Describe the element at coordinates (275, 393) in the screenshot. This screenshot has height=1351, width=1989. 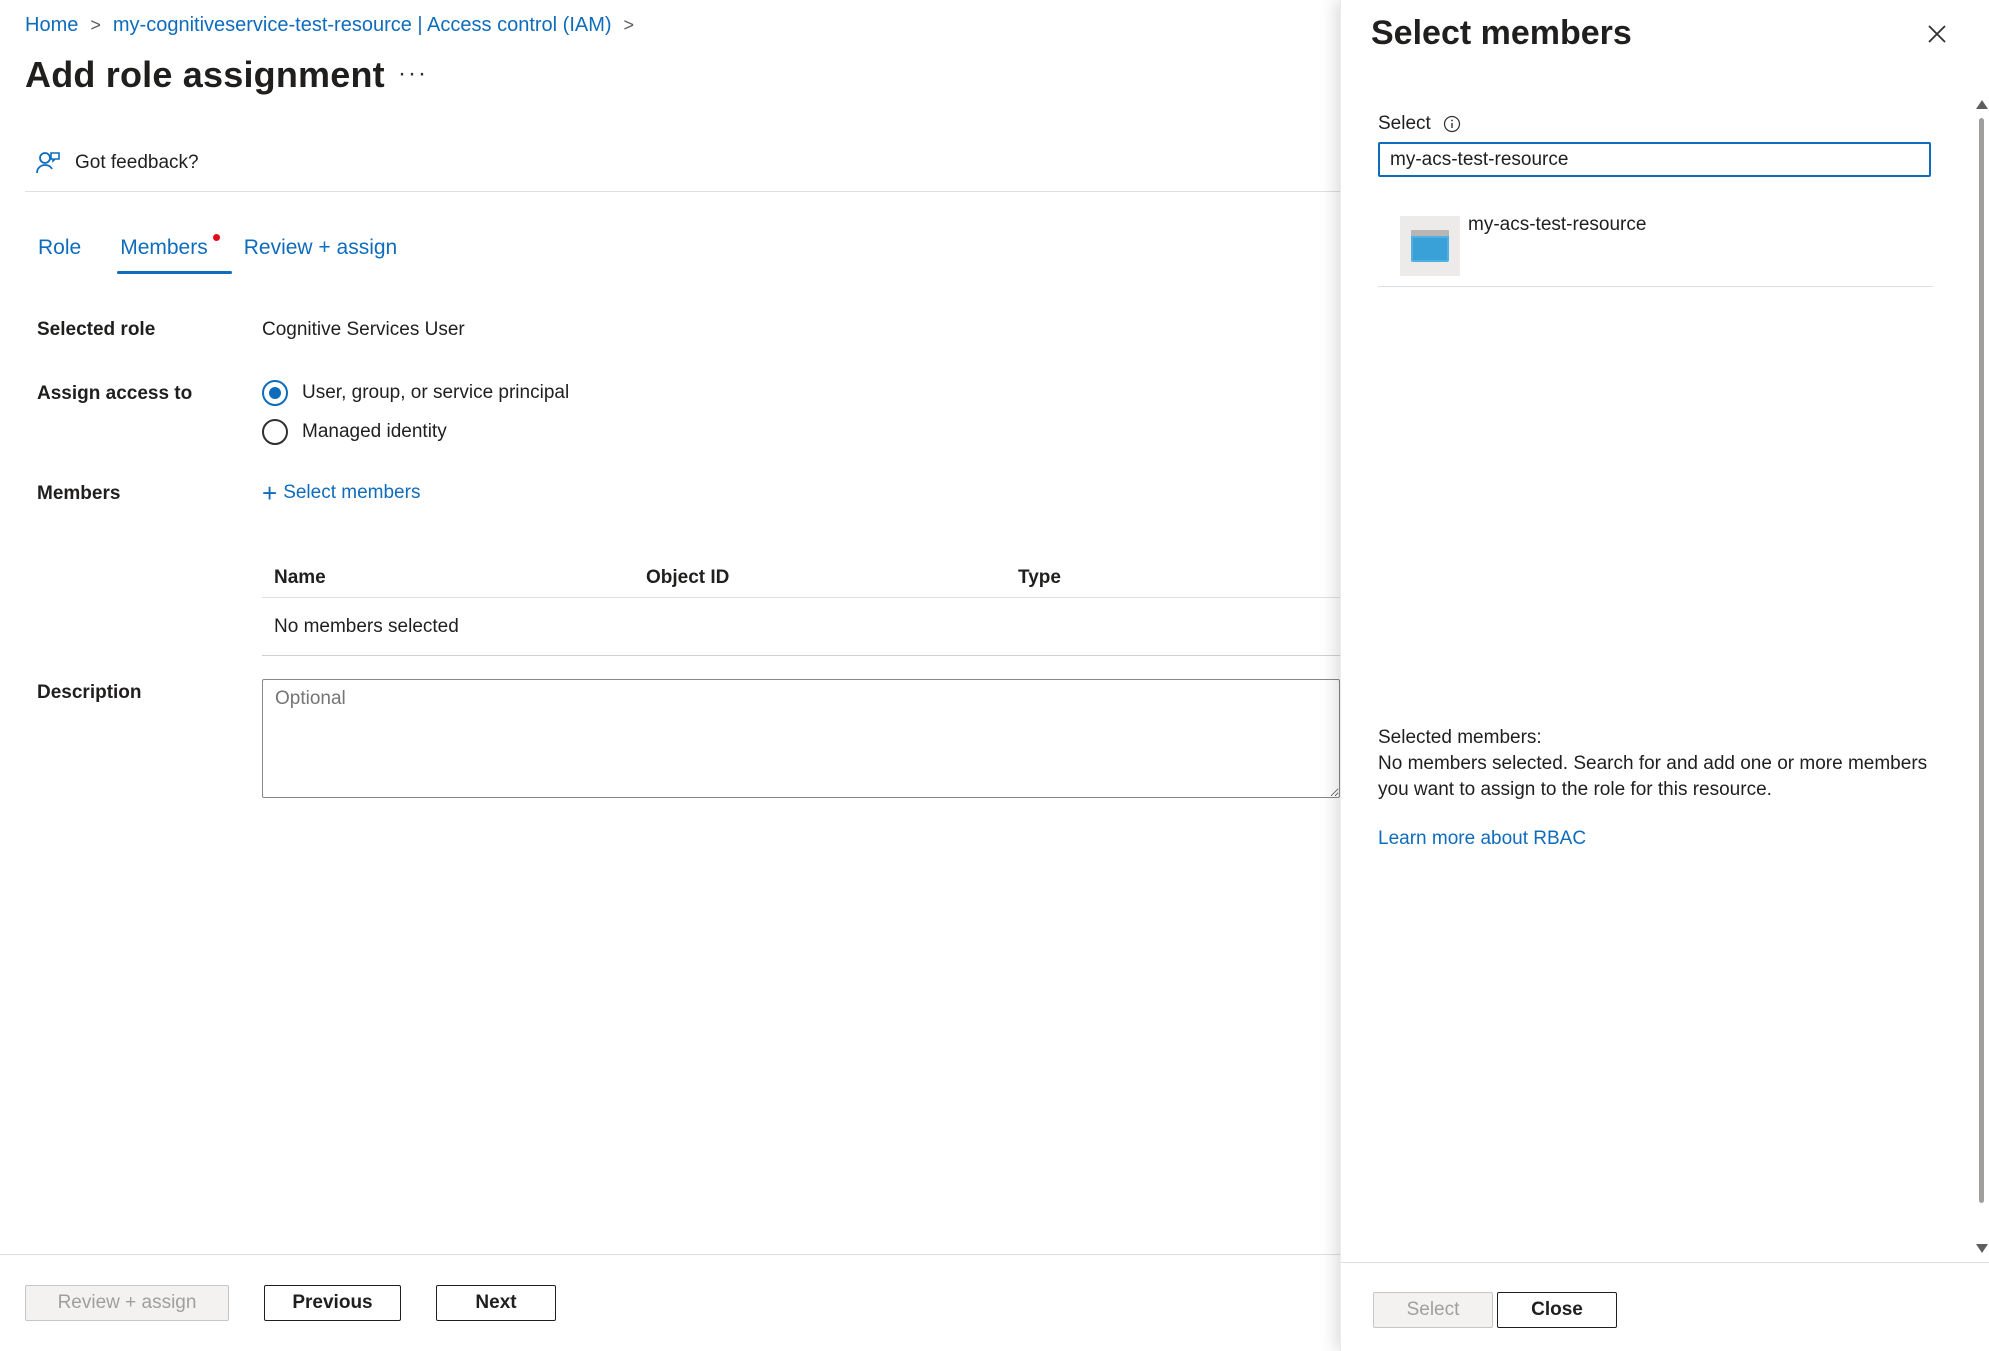
I see `radio-button-checked` at that location.